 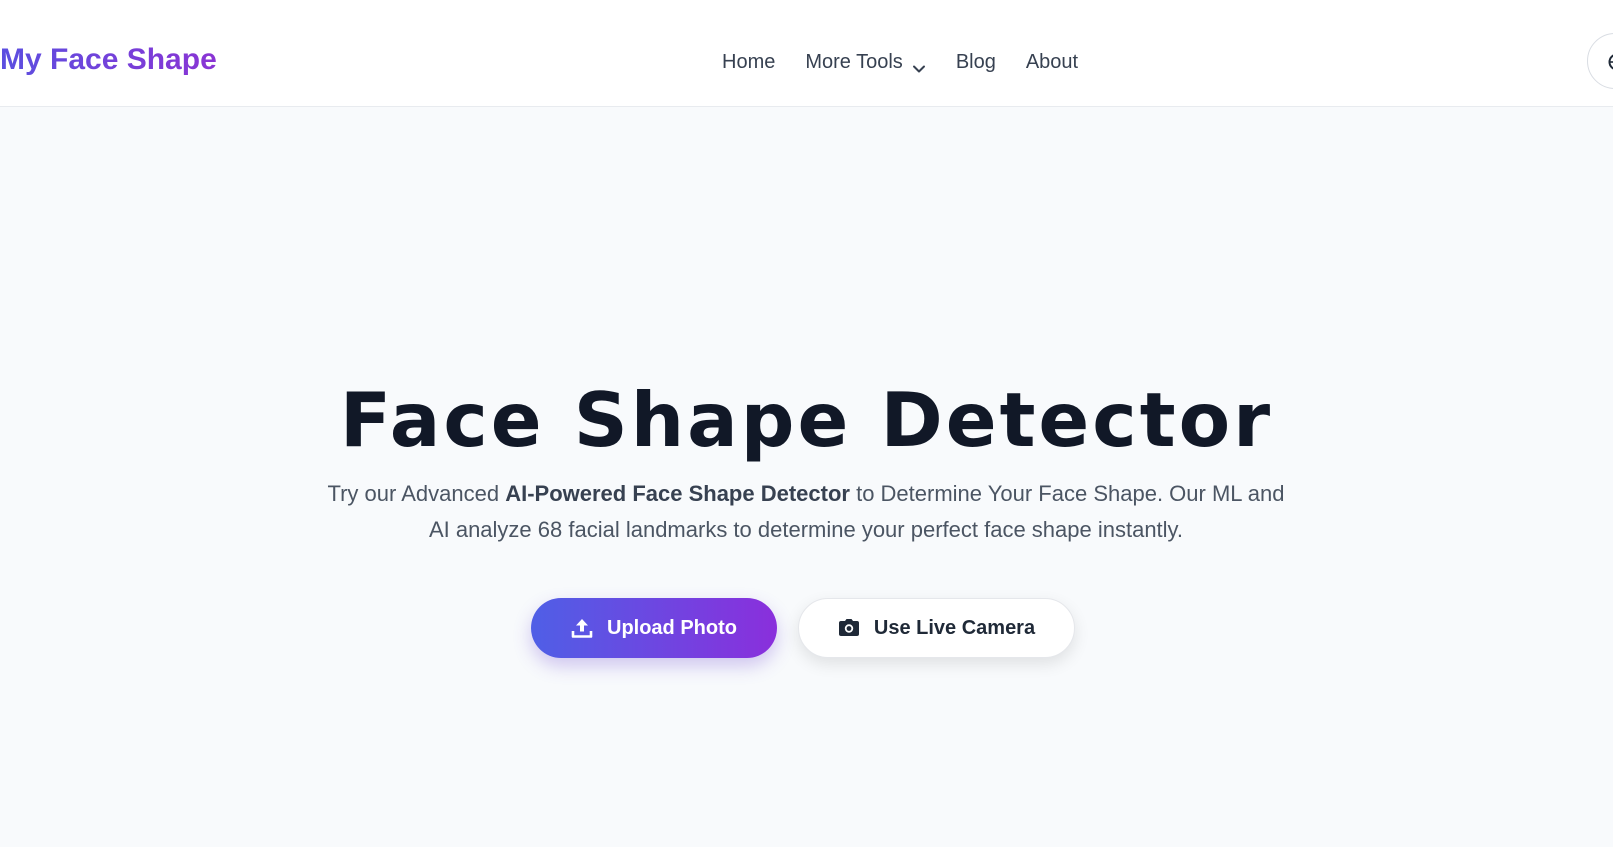 What do you see at coordinates (1600, 61) in the screenshot?
I see `language-button` at bounding box center [1600, 61].